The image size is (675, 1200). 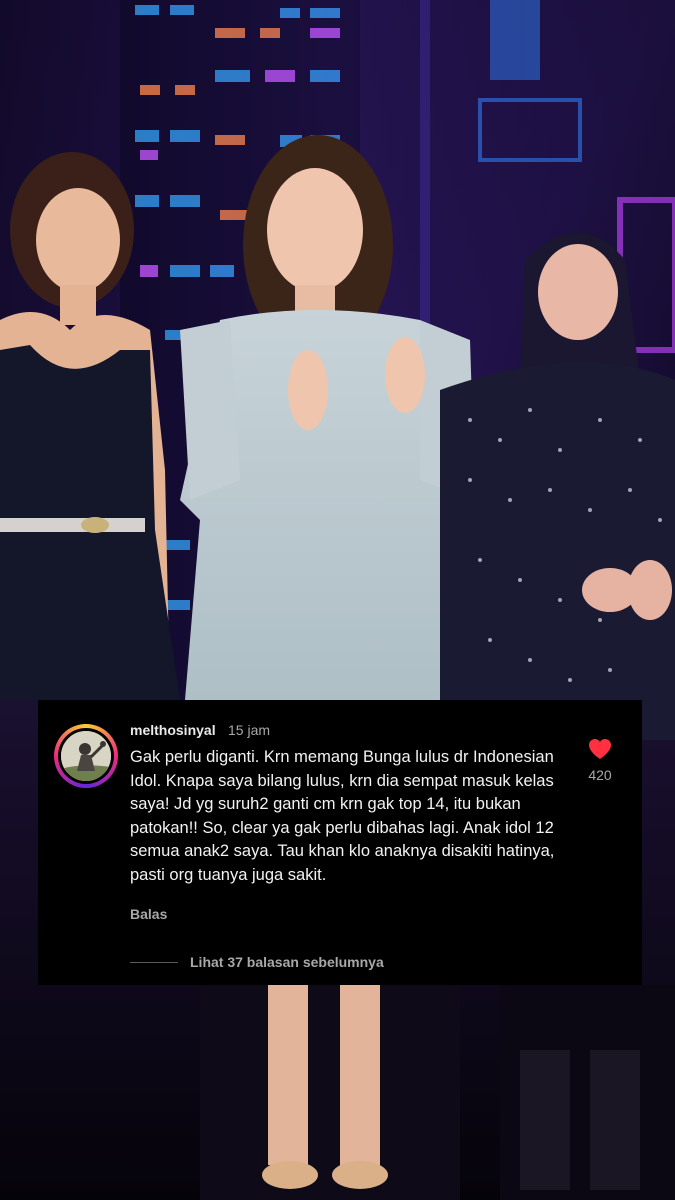 I want to click on view-replies-button: Lihat 37 balasan sebelumnya, so click(x=257, y=962).